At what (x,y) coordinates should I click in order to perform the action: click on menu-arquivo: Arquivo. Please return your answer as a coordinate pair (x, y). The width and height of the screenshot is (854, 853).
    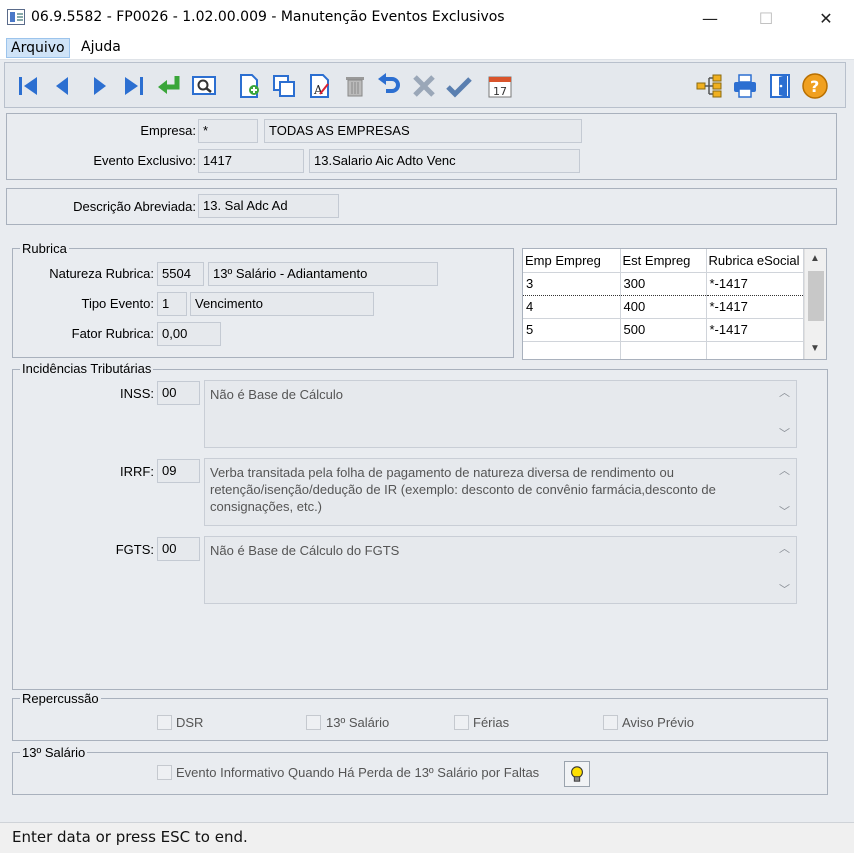
    Looking at the image, I should click on (38, 48).